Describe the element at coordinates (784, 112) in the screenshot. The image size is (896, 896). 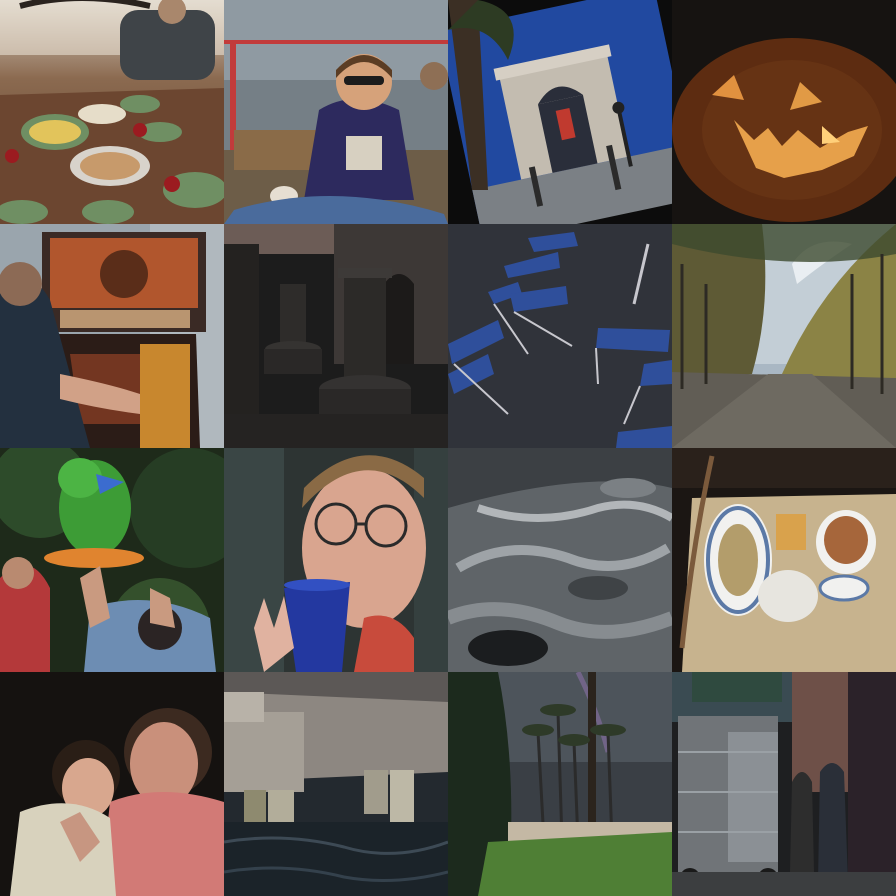
I see `photo-jack-o-lantern` at that location.